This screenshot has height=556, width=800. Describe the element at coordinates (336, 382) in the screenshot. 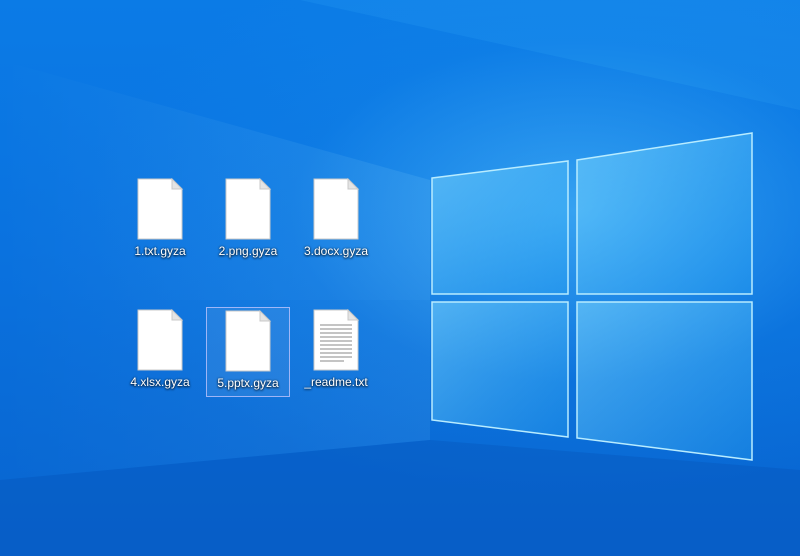

I see `desktop-icon-label: _readme.txt` at that location.